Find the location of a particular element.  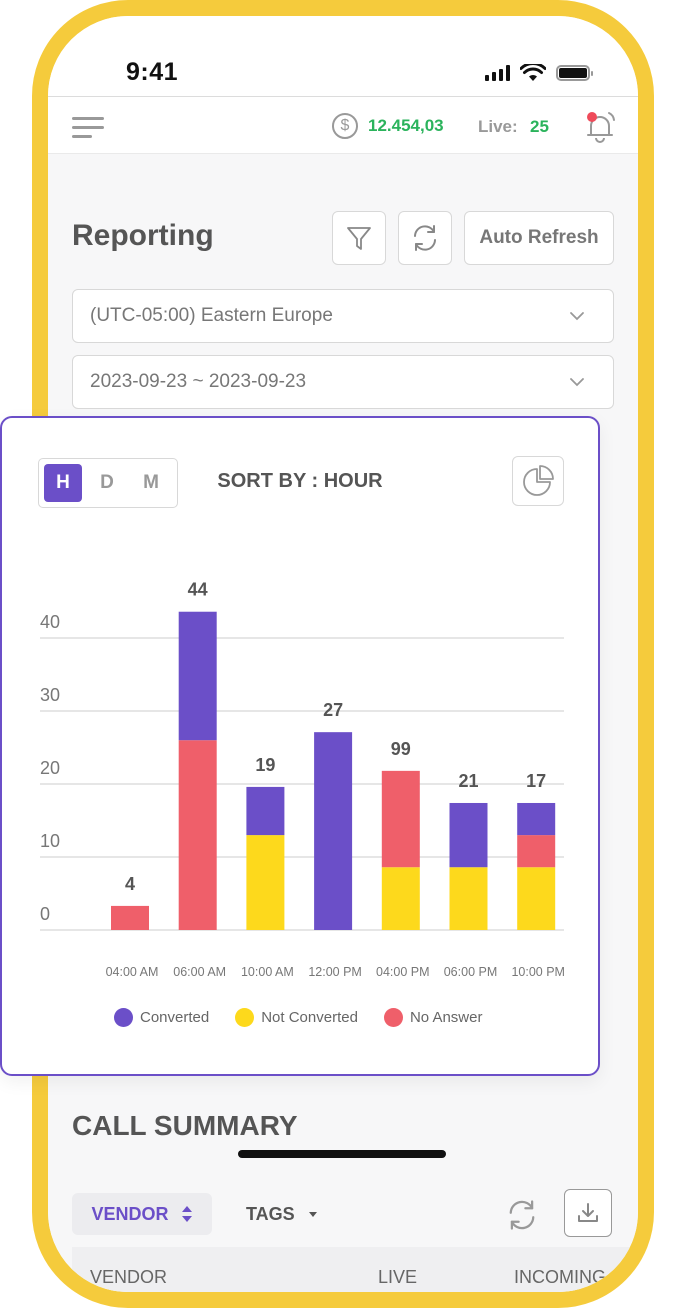

balance-value: 12.454,03 is located at coordinates (406, 125).